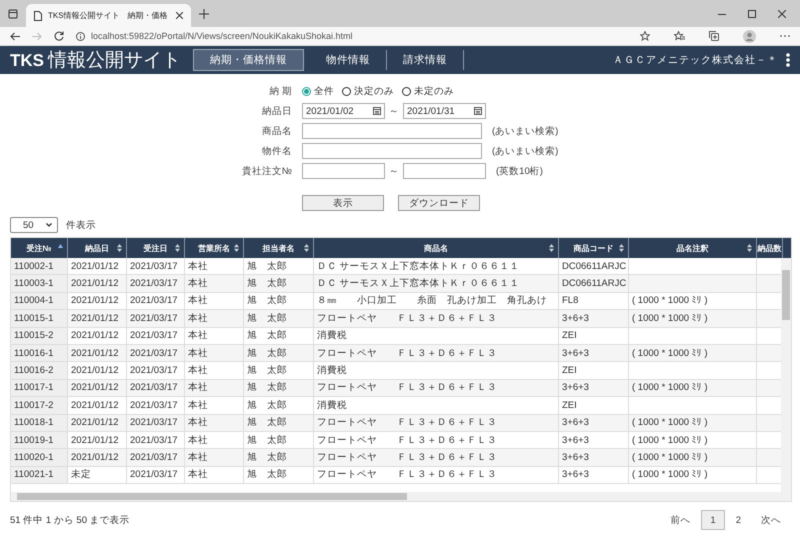 The height and width of the screenshot is (544, 800). I want to click on collections-icon, so click(714, 36).